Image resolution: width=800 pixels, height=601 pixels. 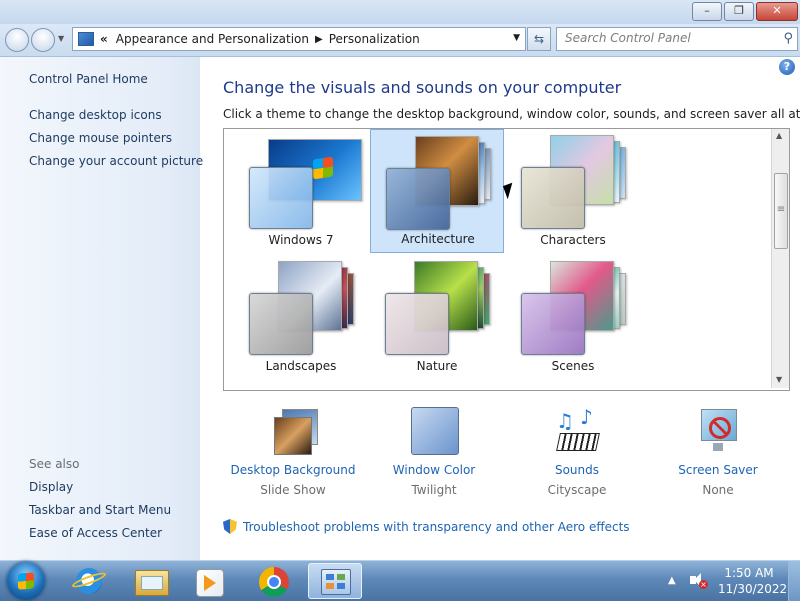 What do you see at coordinates (88, 79) in the screenshot?
I see `control-panel-home-link: Control Panel Home` at bounding box center [88, 79].